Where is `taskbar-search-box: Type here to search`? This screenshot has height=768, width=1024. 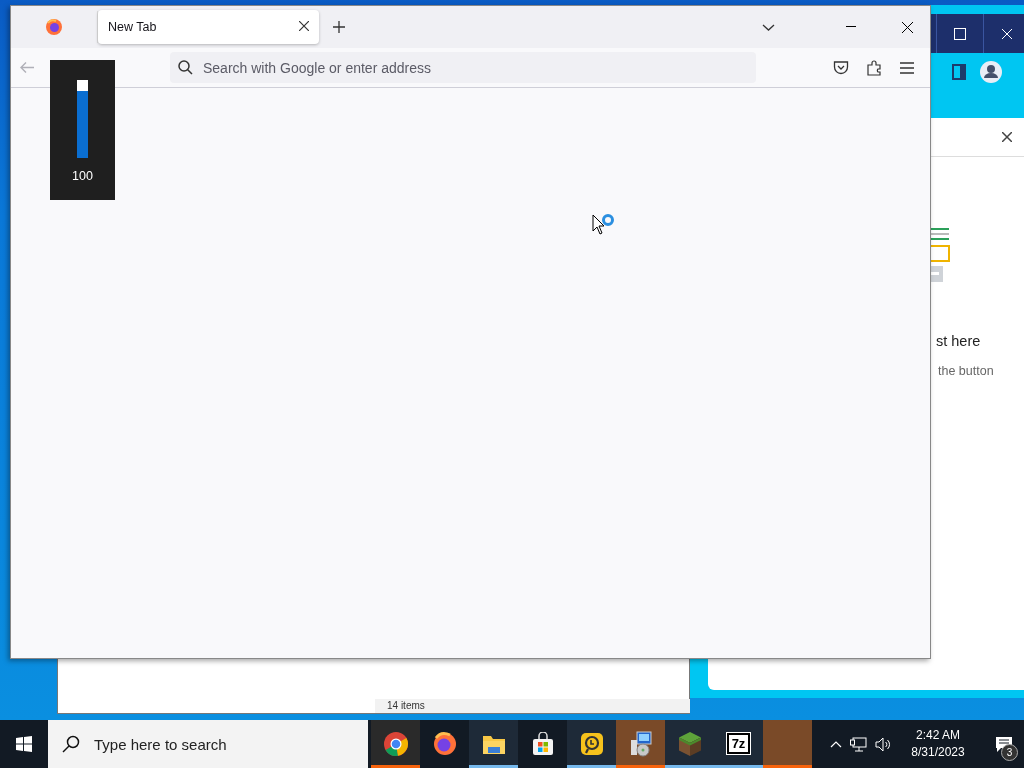
taskbar-search-box: Type here to search is located at coordinates (208, 744).